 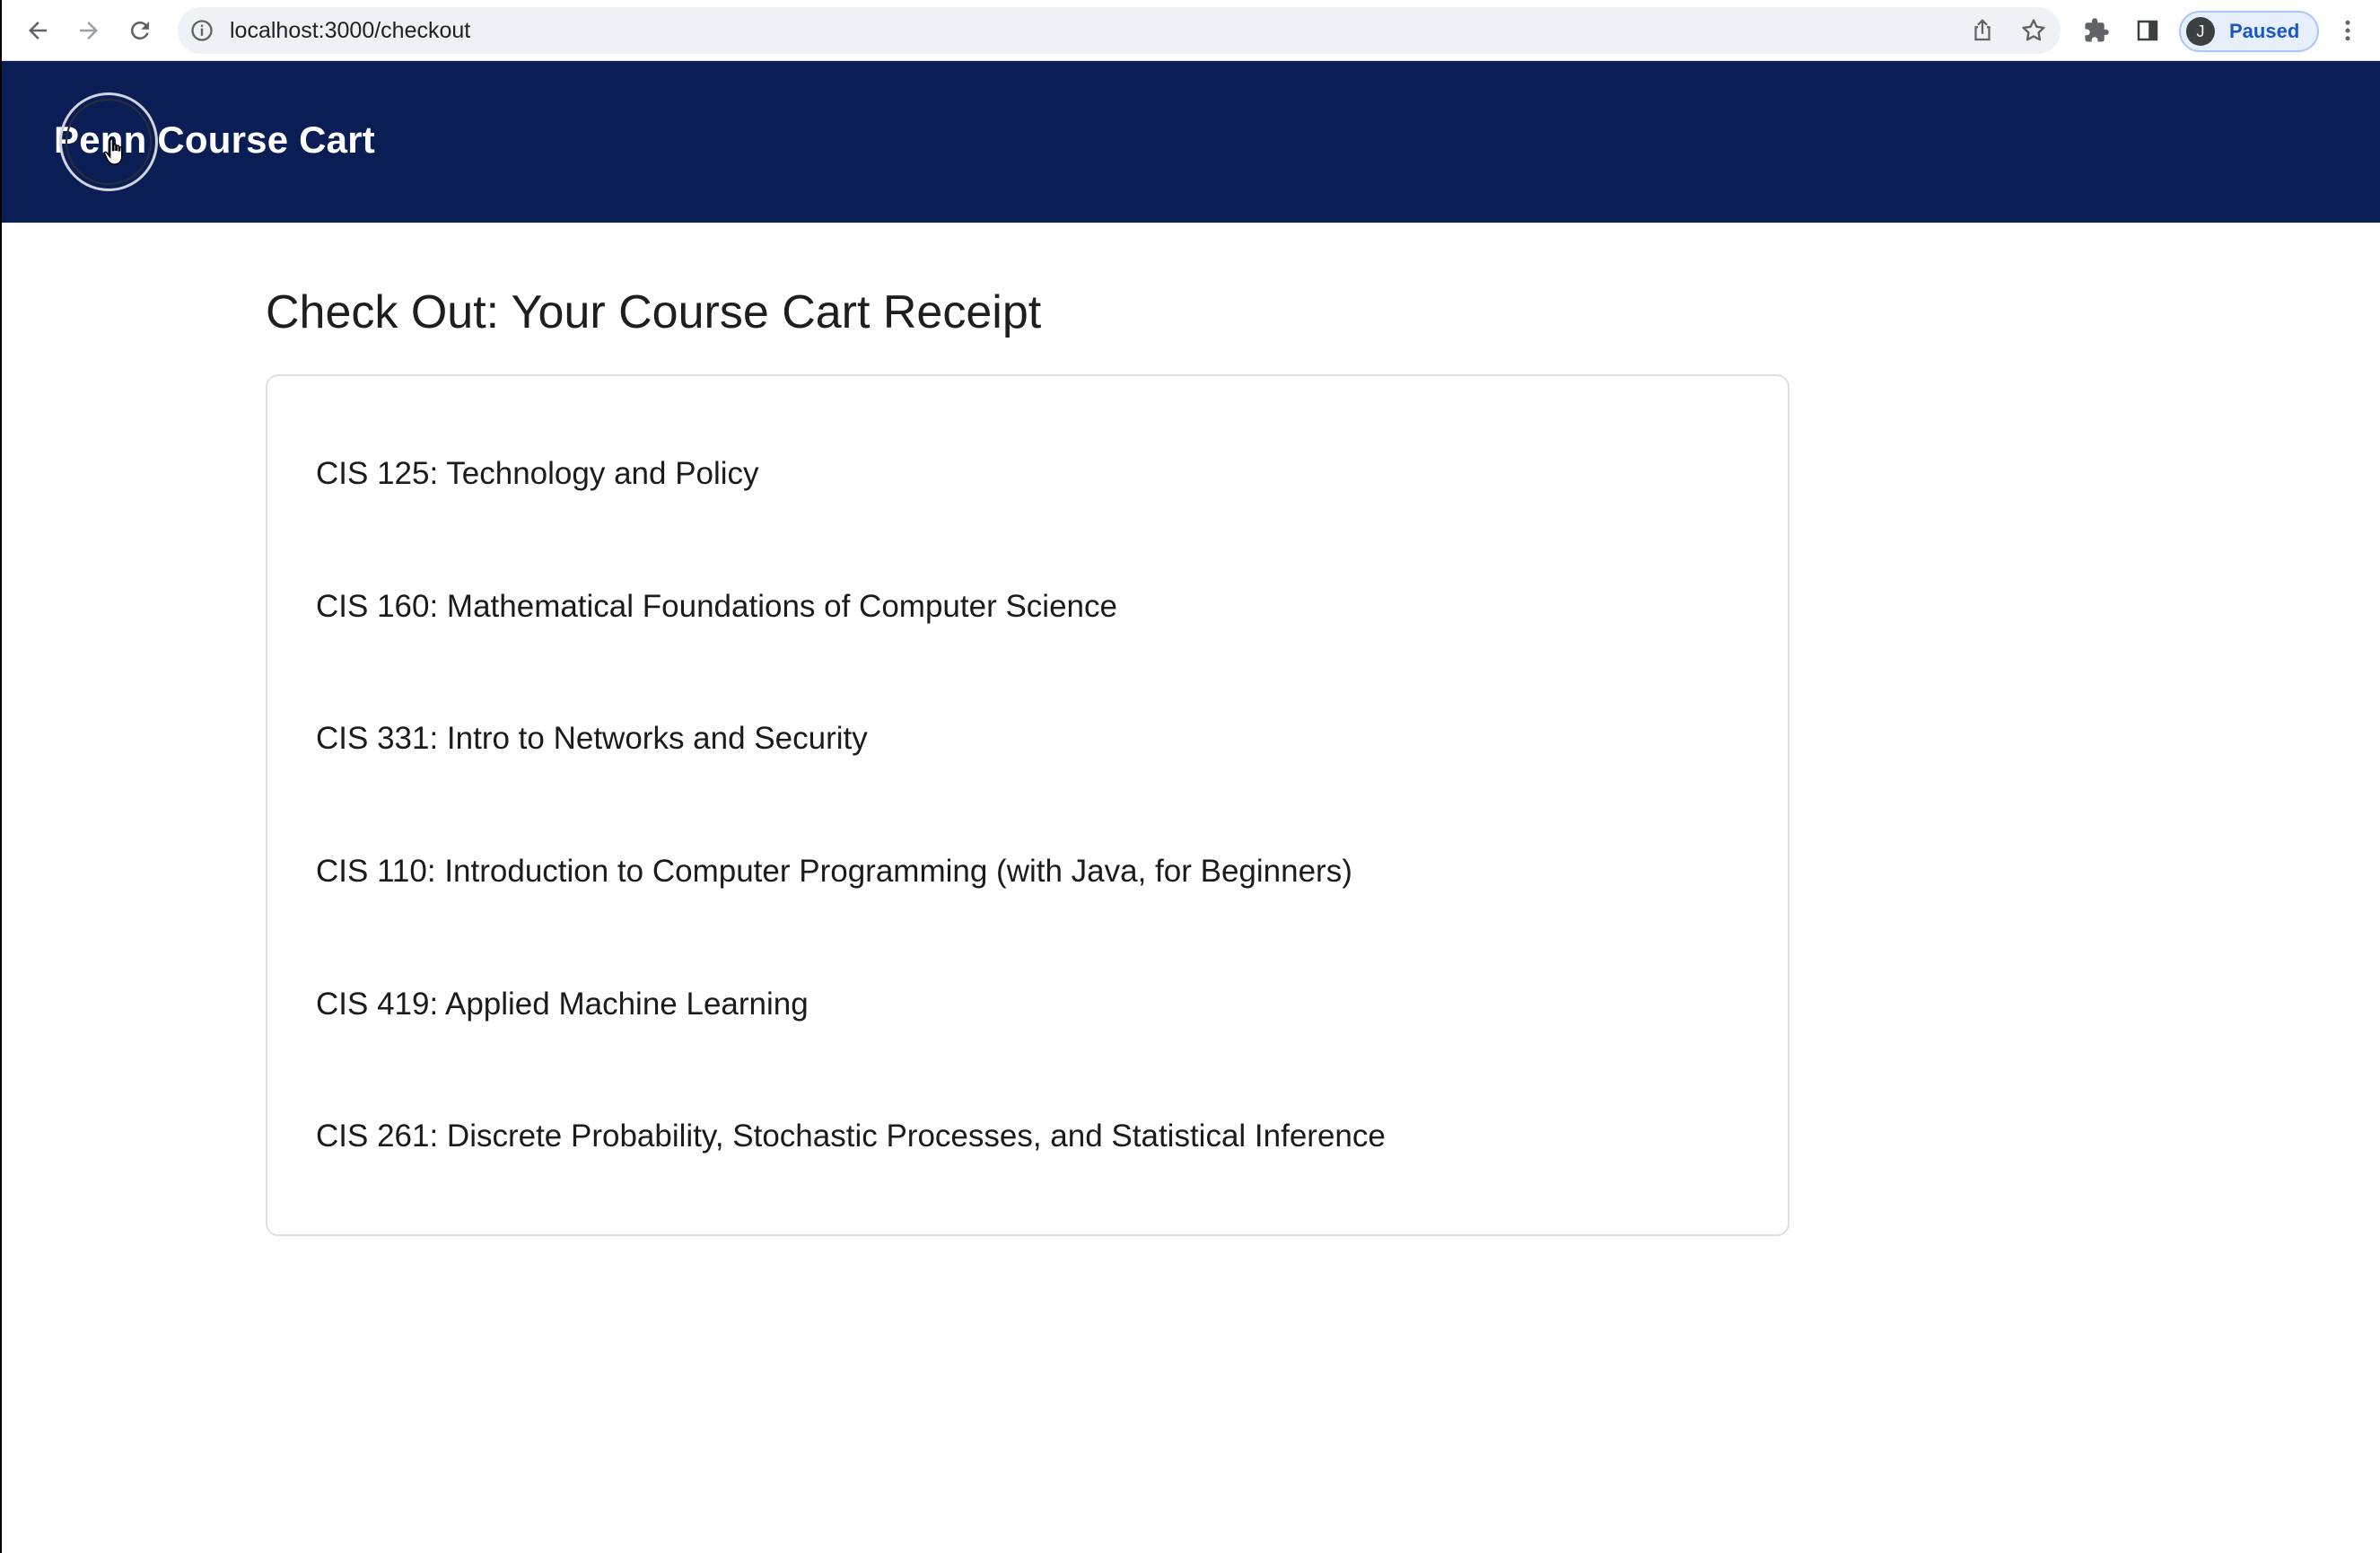 What do you see at coordinates (2034, 30) in the screenshot?
I see `star-icon` at bounding box center [2034, 30].